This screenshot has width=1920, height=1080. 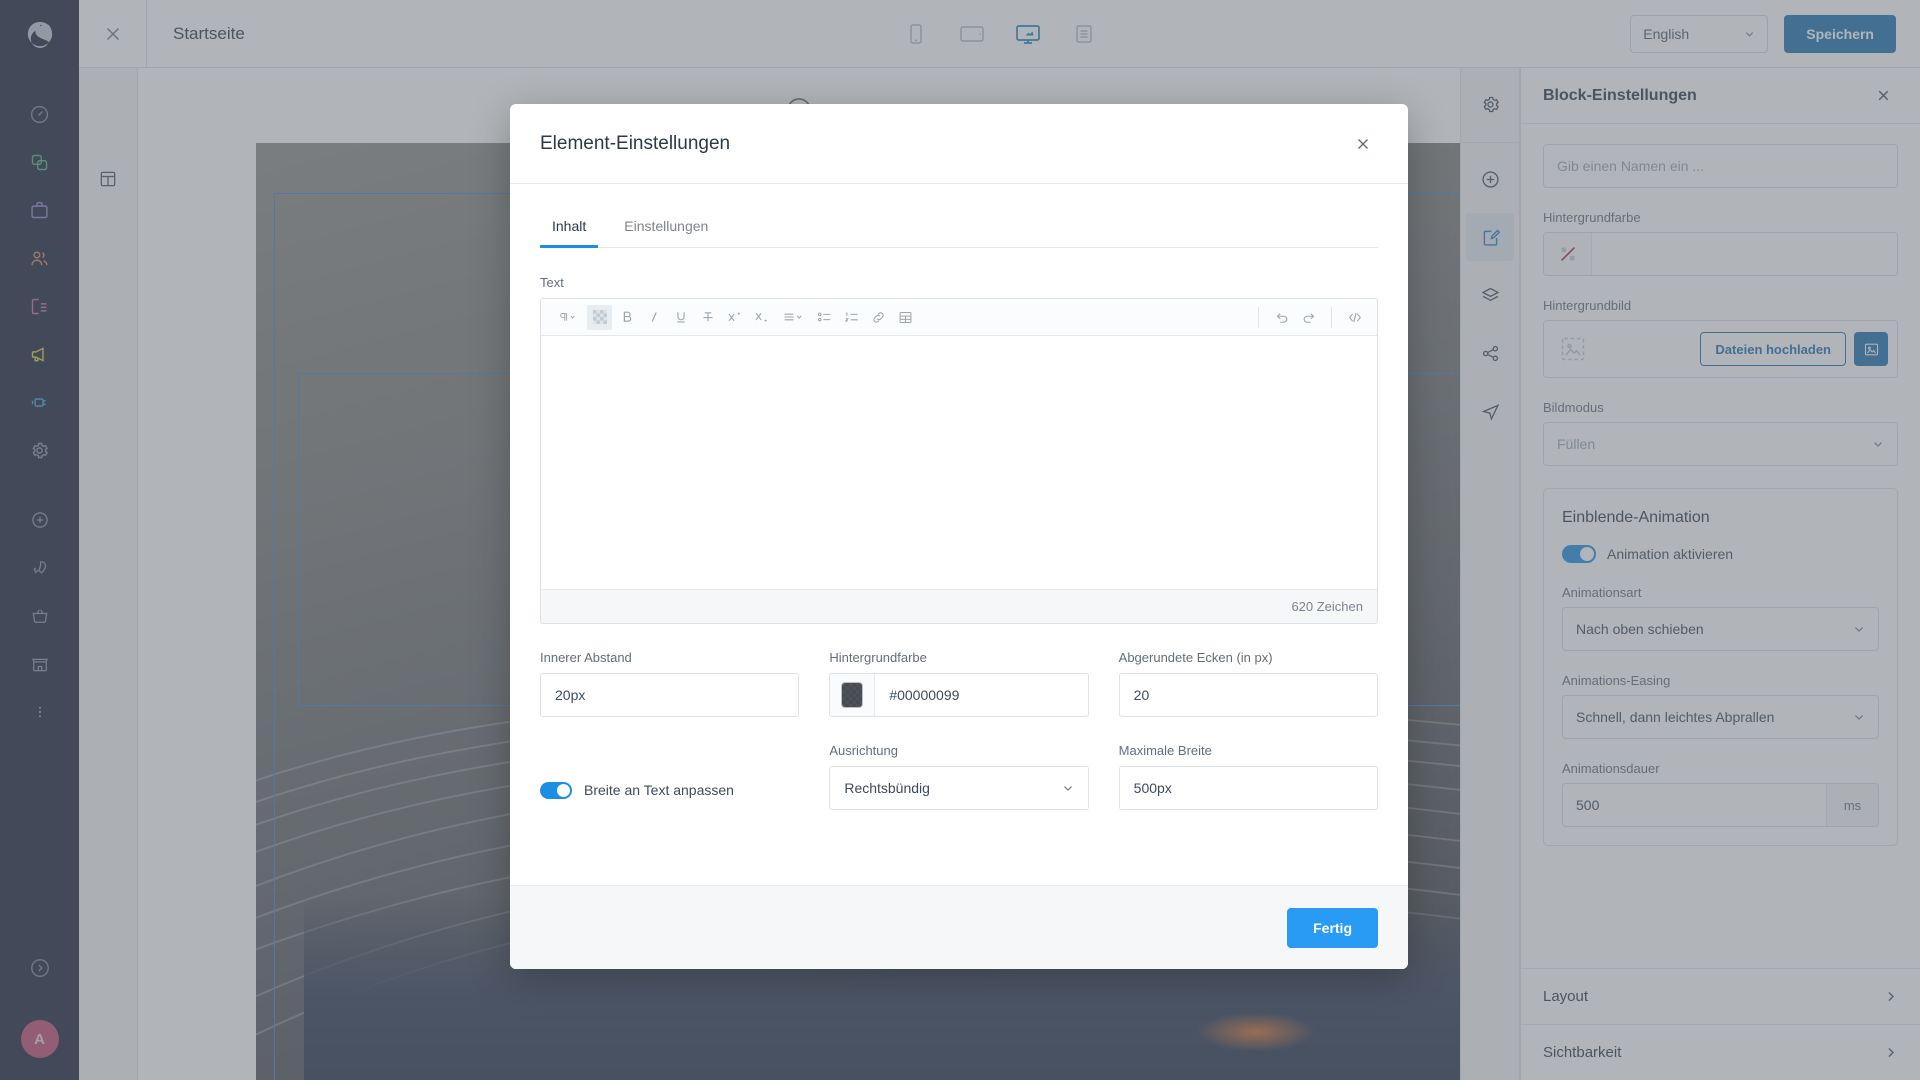 What do you see at coordinates (556, 790) in the screenshot?
I see `fit-width-toggle` at bounding box center [556, 790].